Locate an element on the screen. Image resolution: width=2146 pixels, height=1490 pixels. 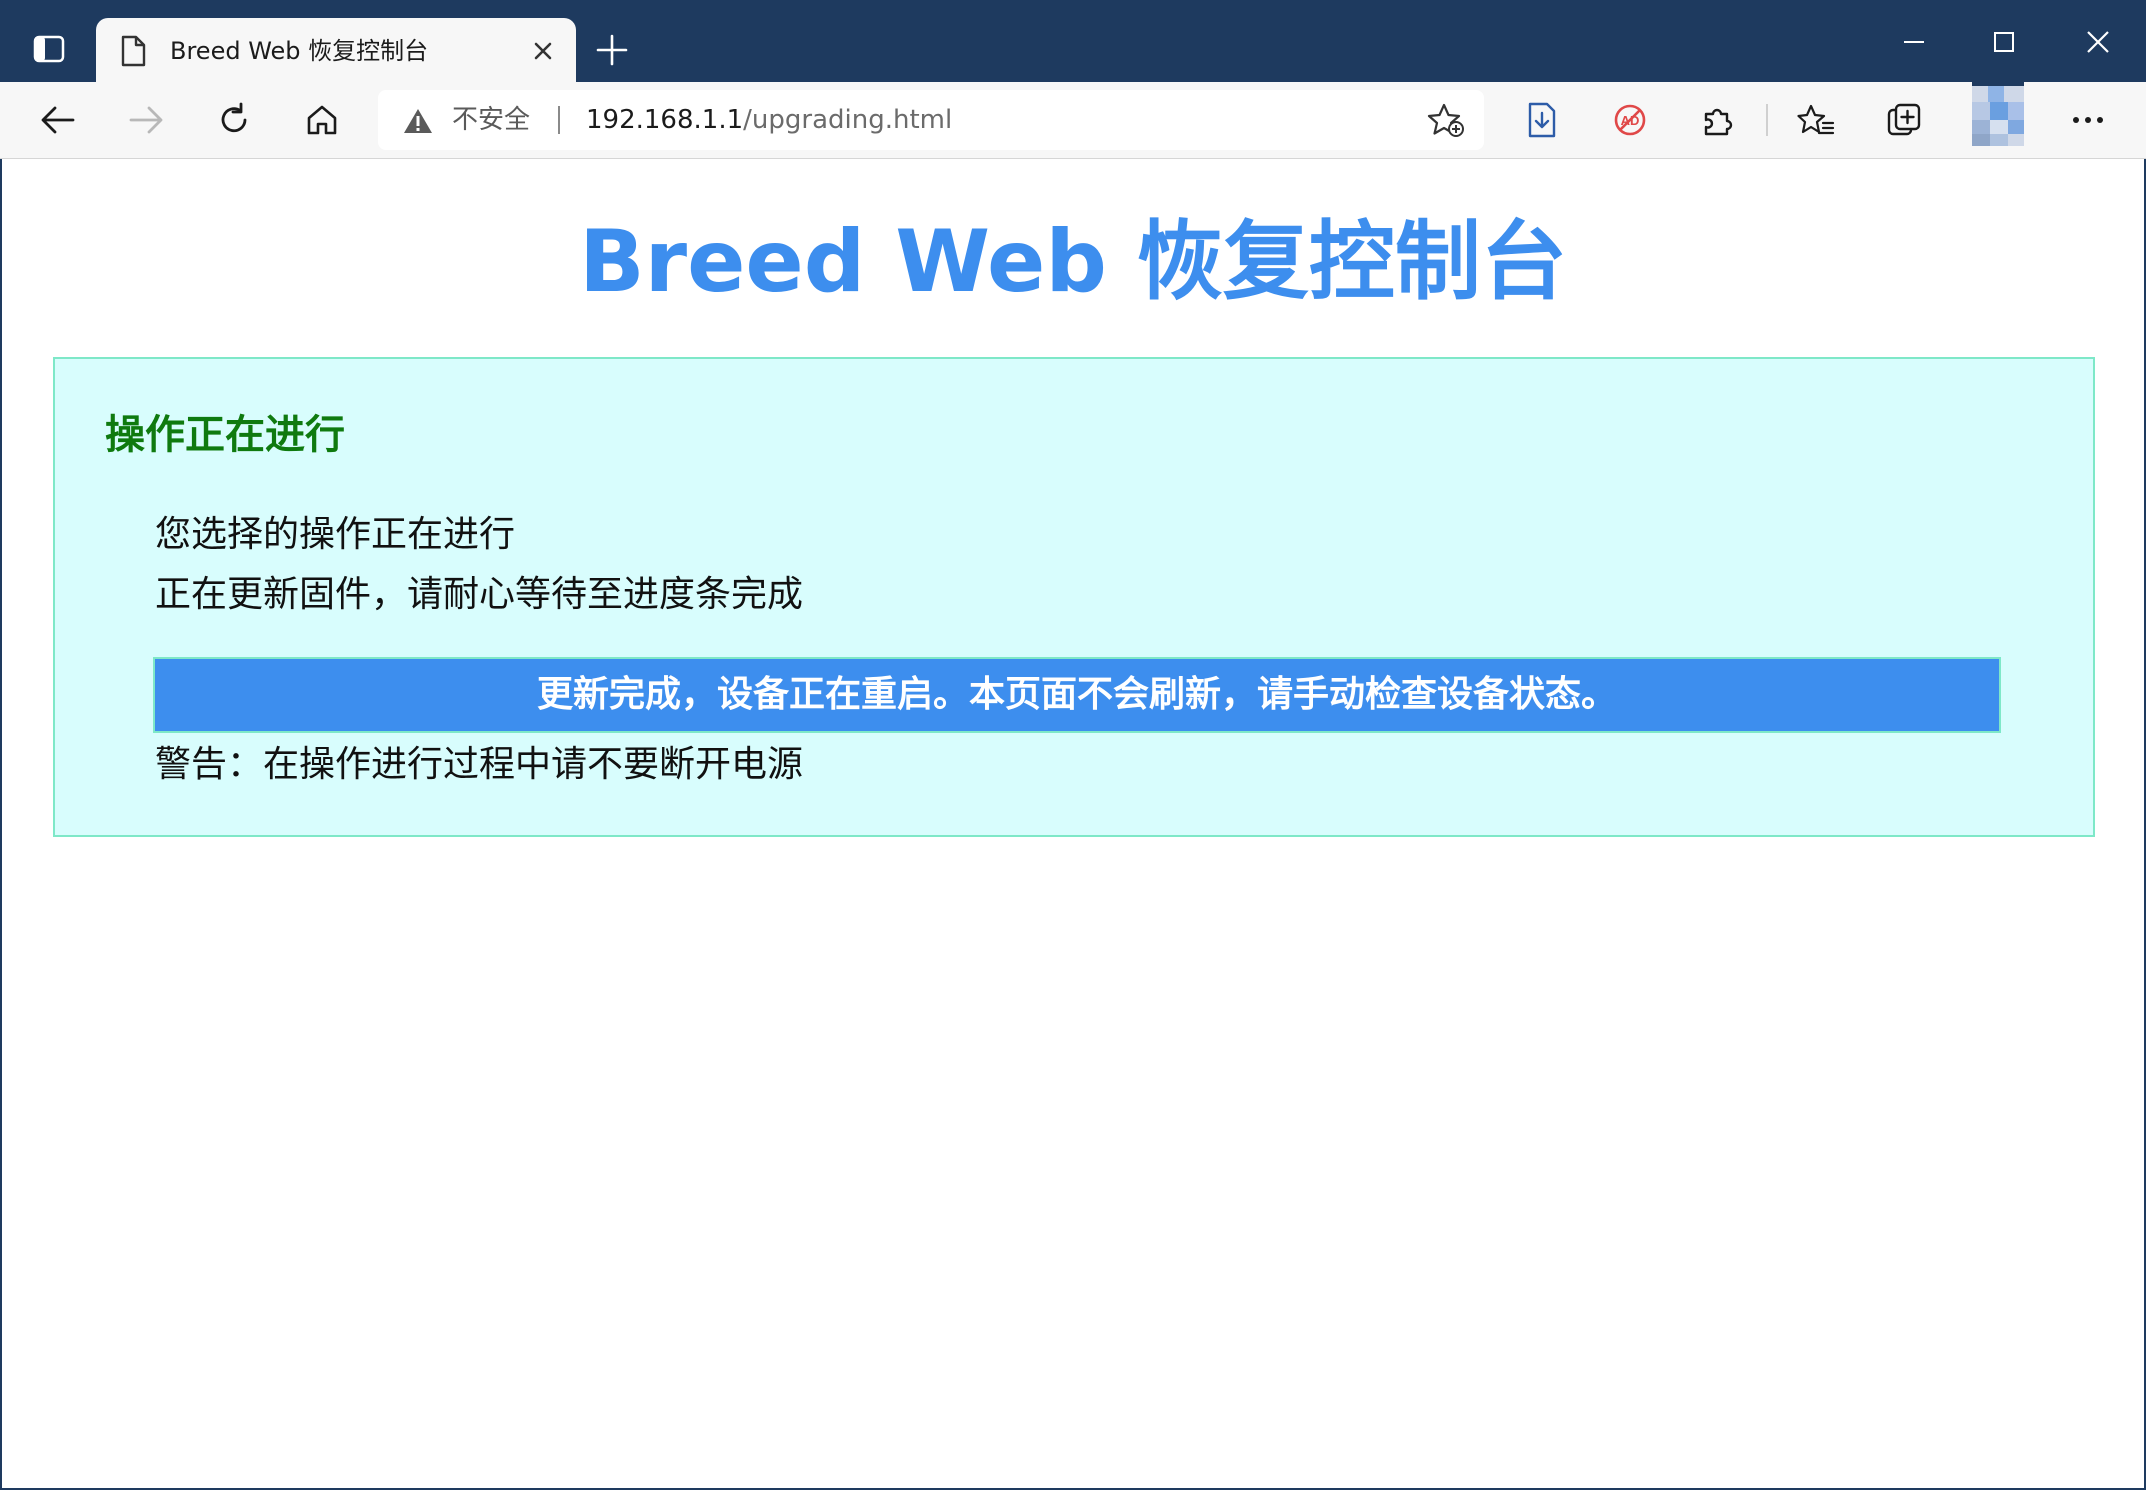
favorites-button is located at coordinates (1816, 120).